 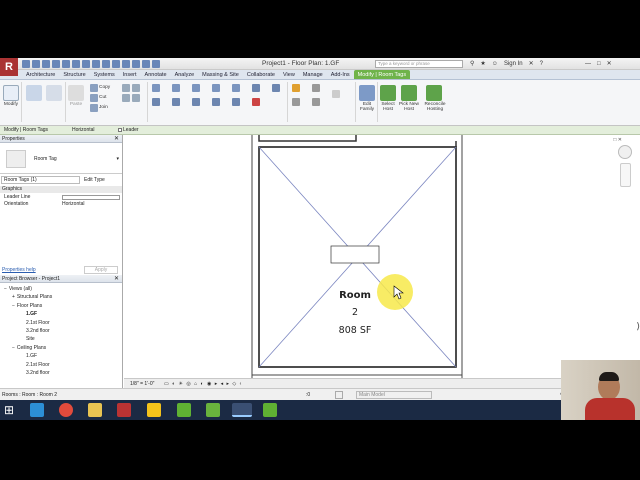 I want to click on section-icon, so click(x=126, y=64).